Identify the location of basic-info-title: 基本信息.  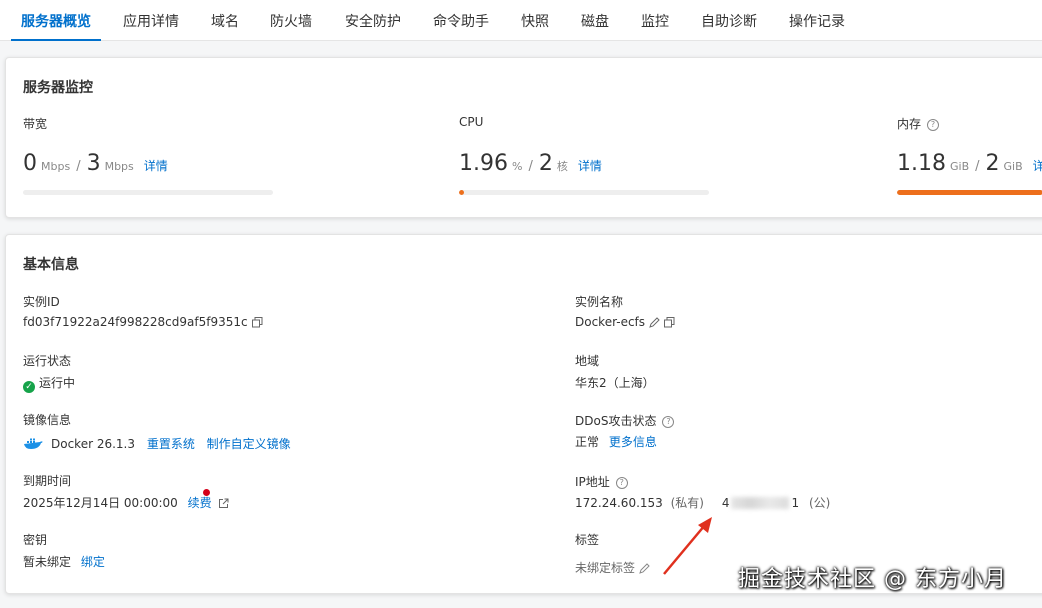
(51, 265).